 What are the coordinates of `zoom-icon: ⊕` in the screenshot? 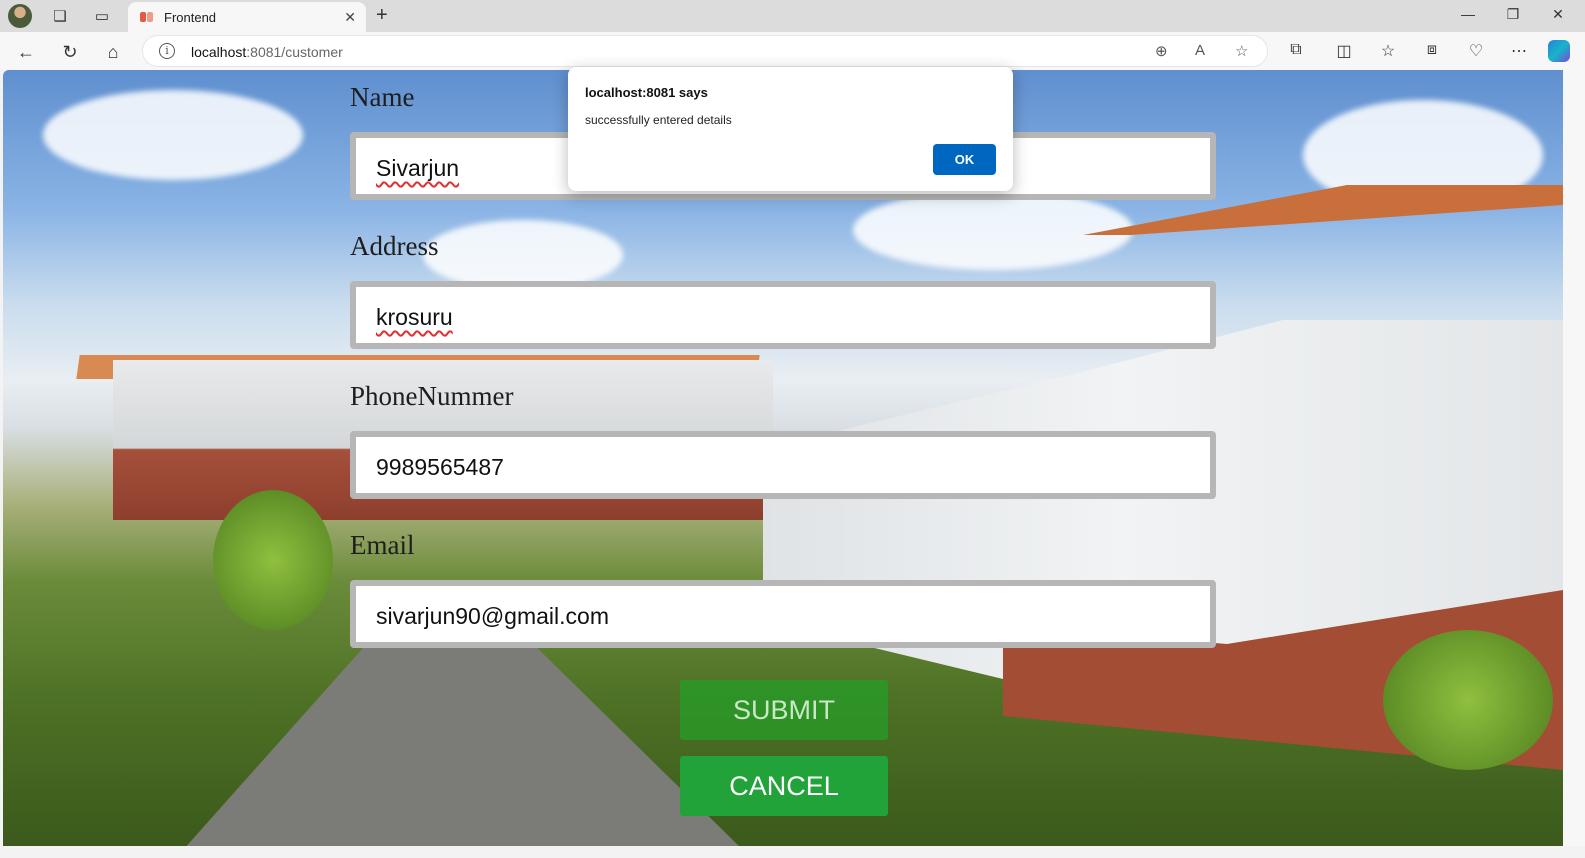 It's located at (1161, 51).